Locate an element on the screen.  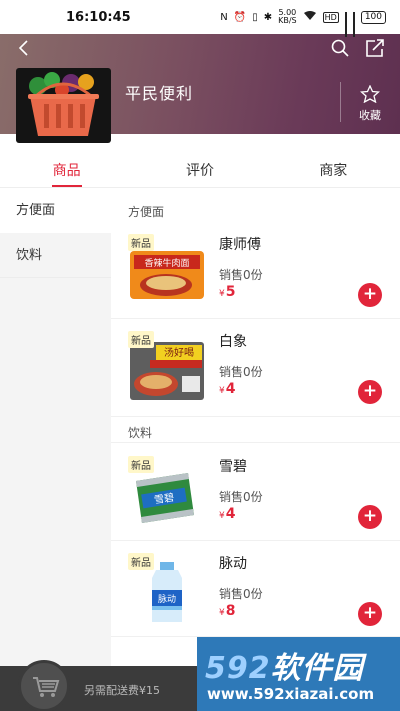
cart-icon is located at coordinates (46, 687).